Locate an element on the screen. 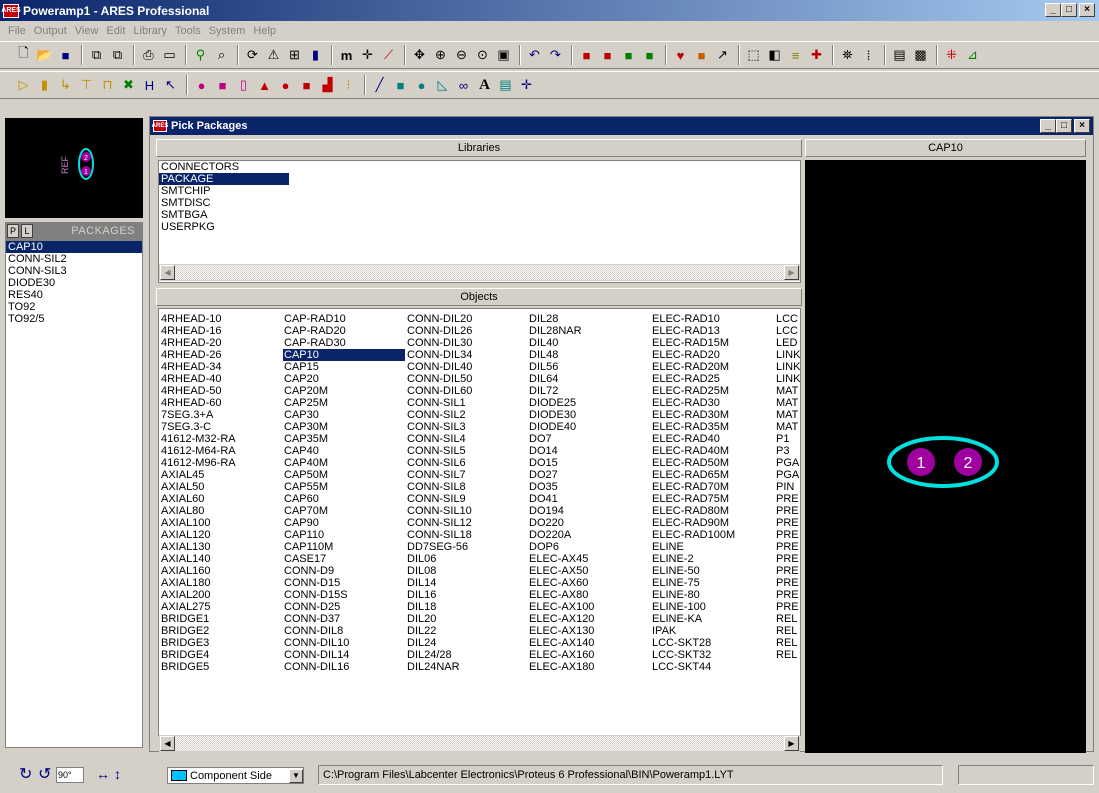  rect-smt-icon: ■ is located at coordinates (306, 85).